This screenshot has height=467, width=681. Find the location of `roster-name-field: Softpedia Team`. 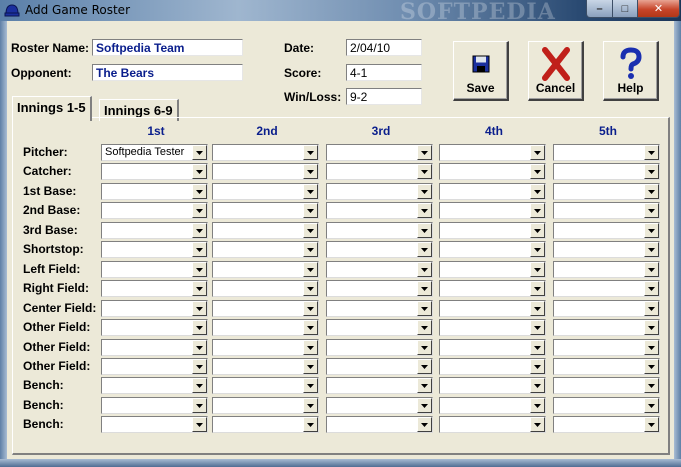

roster-name-field: Softpedia Team is located at coordinates (167, 47).